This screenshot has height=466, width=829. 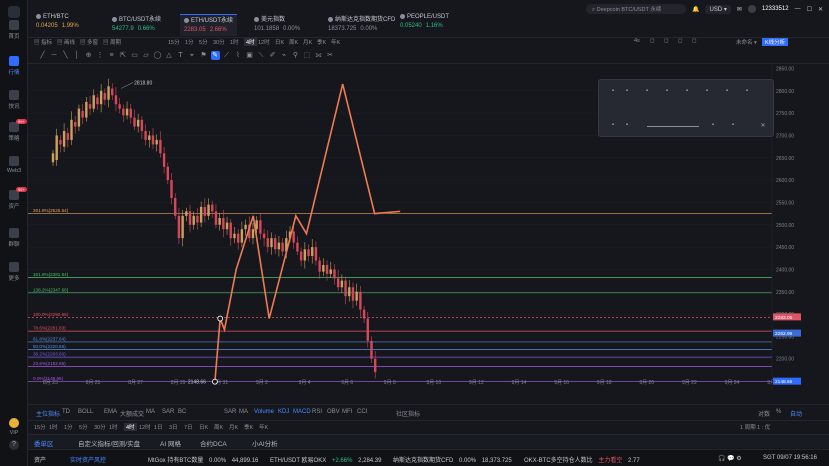 I want to click on eye-icon: ▪, so click(x=613, y=126).